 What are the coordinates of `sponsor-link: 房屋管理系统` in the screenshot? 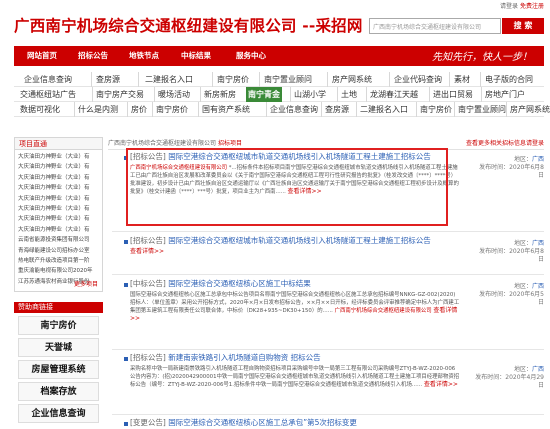 It's located at (58, 369).